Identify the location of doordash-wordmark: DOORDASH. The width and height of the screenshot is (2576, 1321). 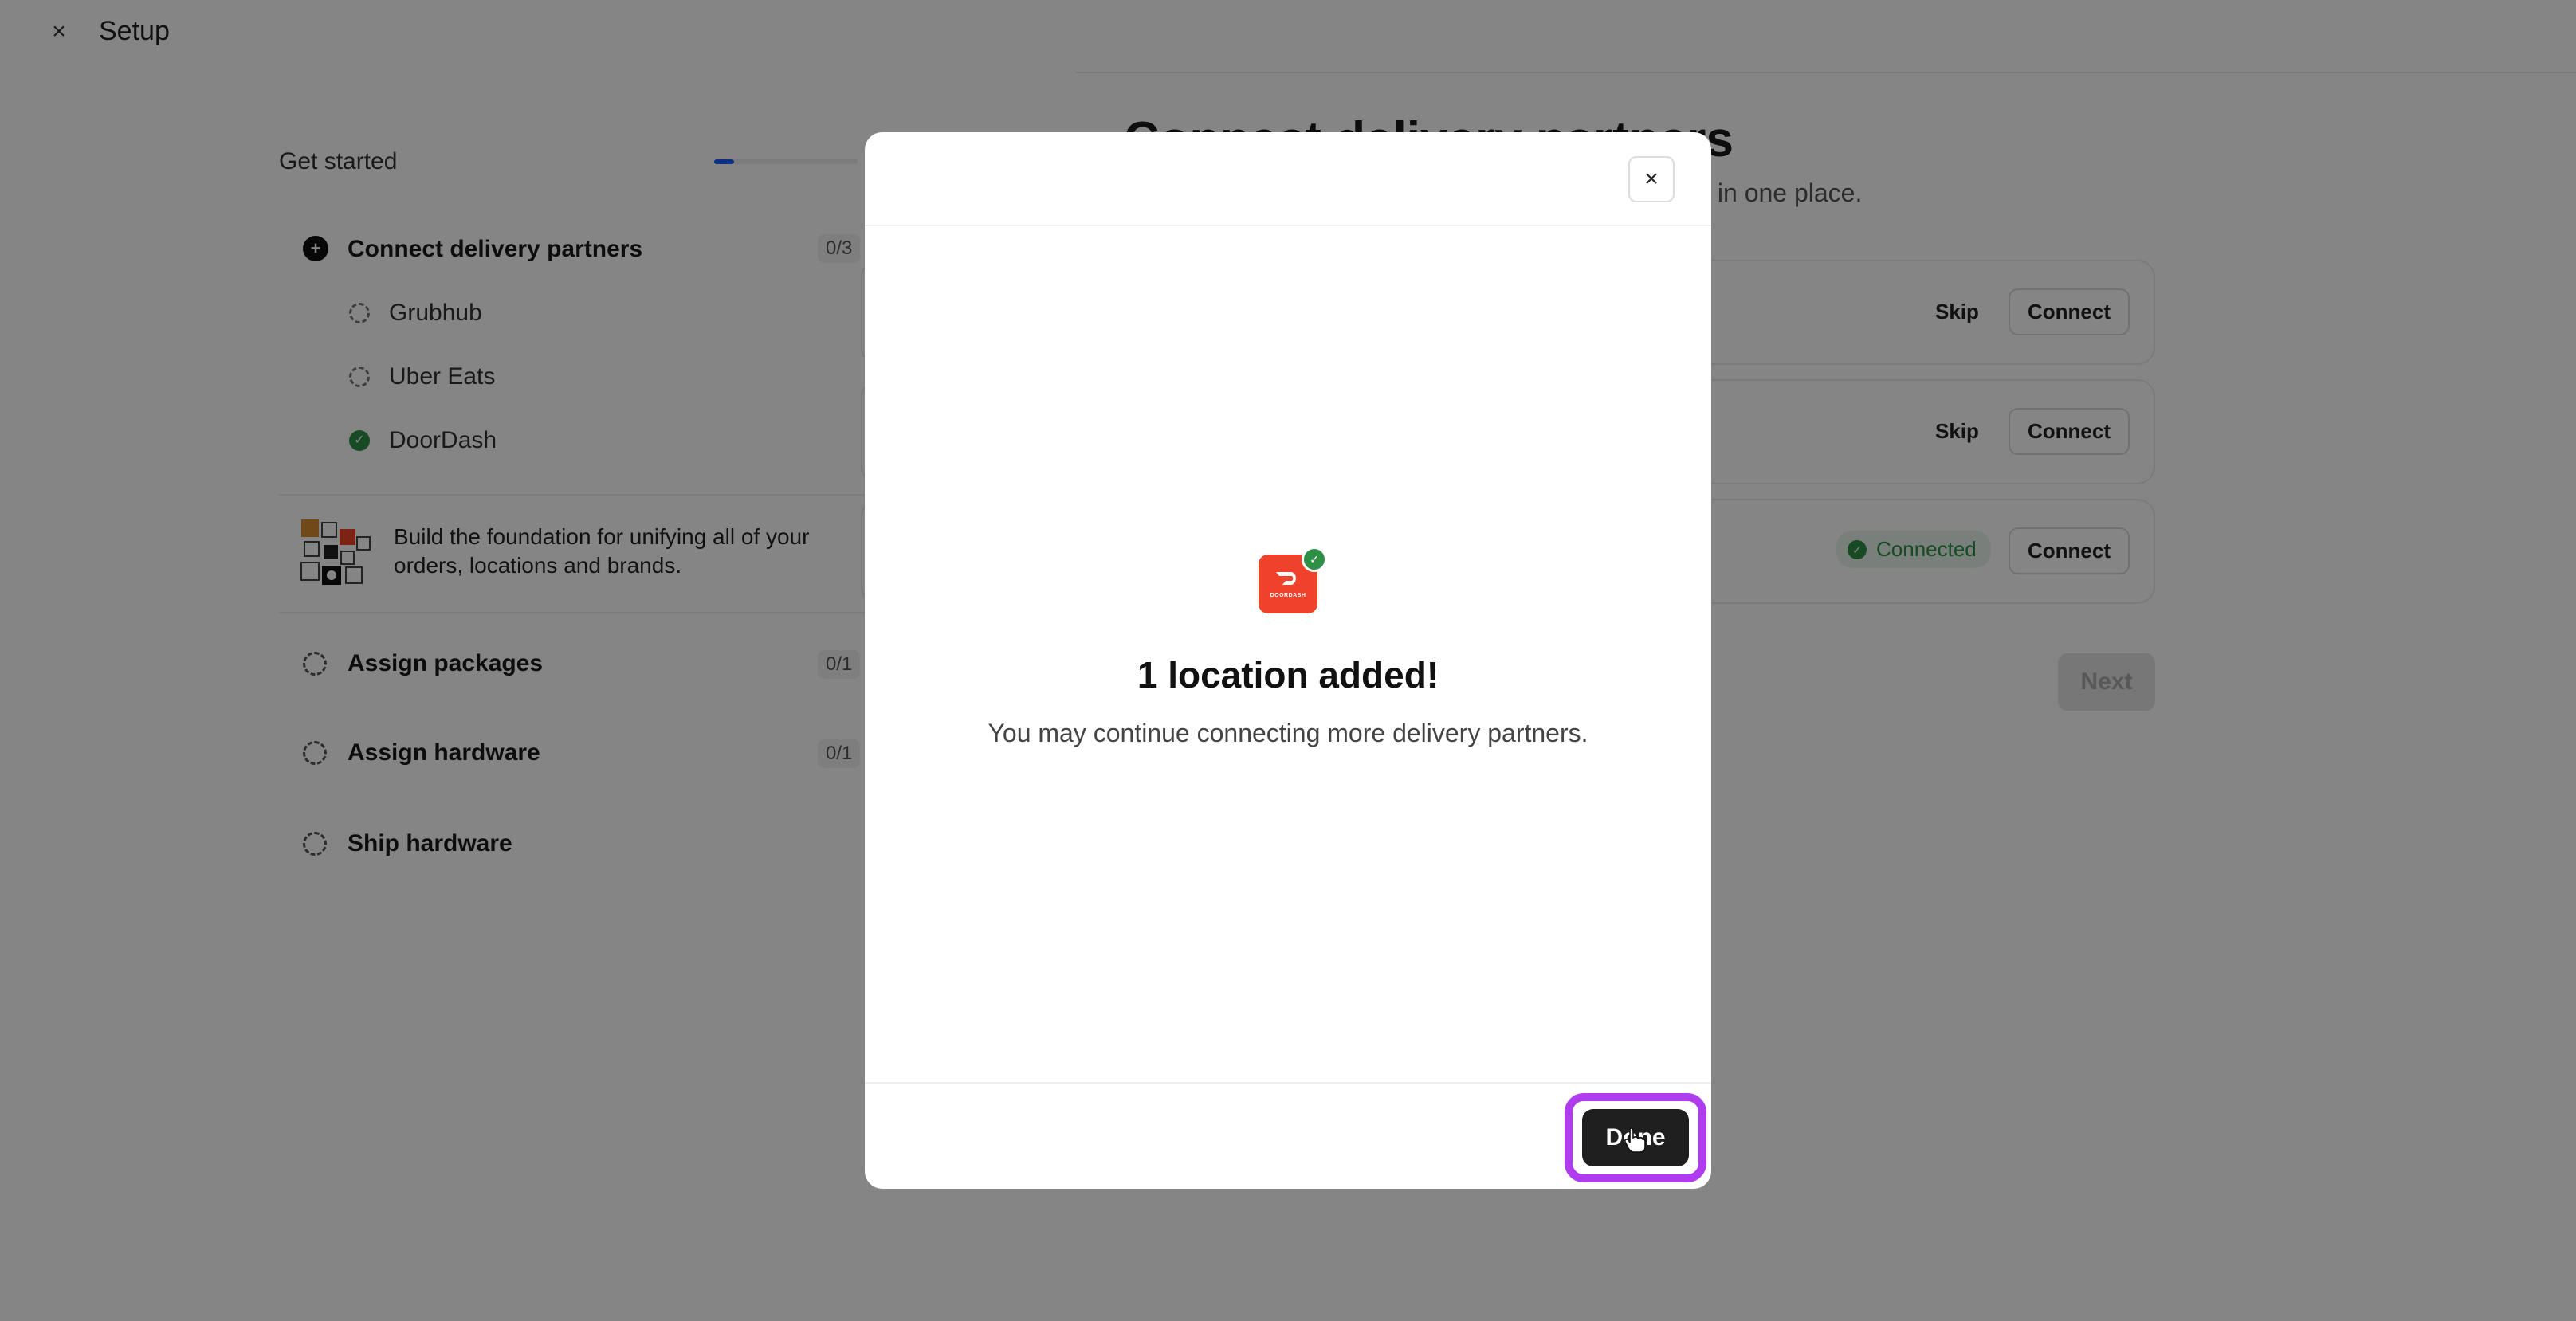
(1288, 595).